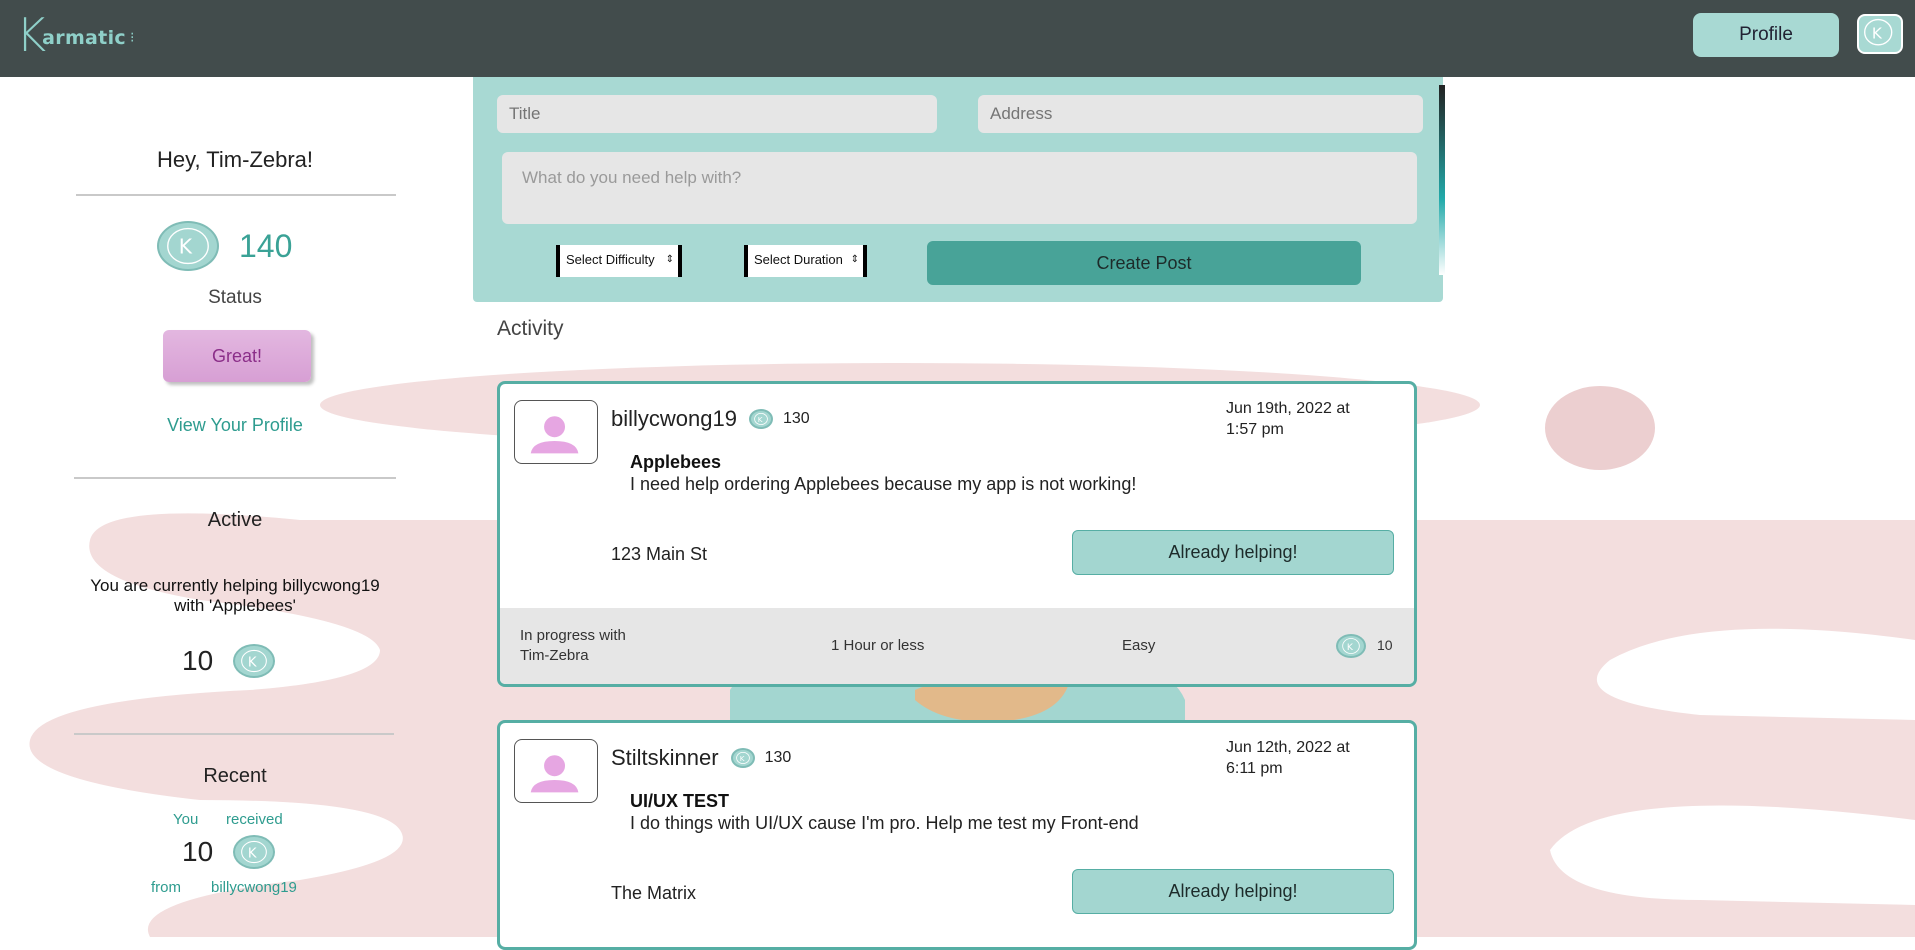 This screenshot has height=950, width=1915. Describe the element at coordinates (229, 661) in the screenshot. I see `active-reward: 10 K` at that location.